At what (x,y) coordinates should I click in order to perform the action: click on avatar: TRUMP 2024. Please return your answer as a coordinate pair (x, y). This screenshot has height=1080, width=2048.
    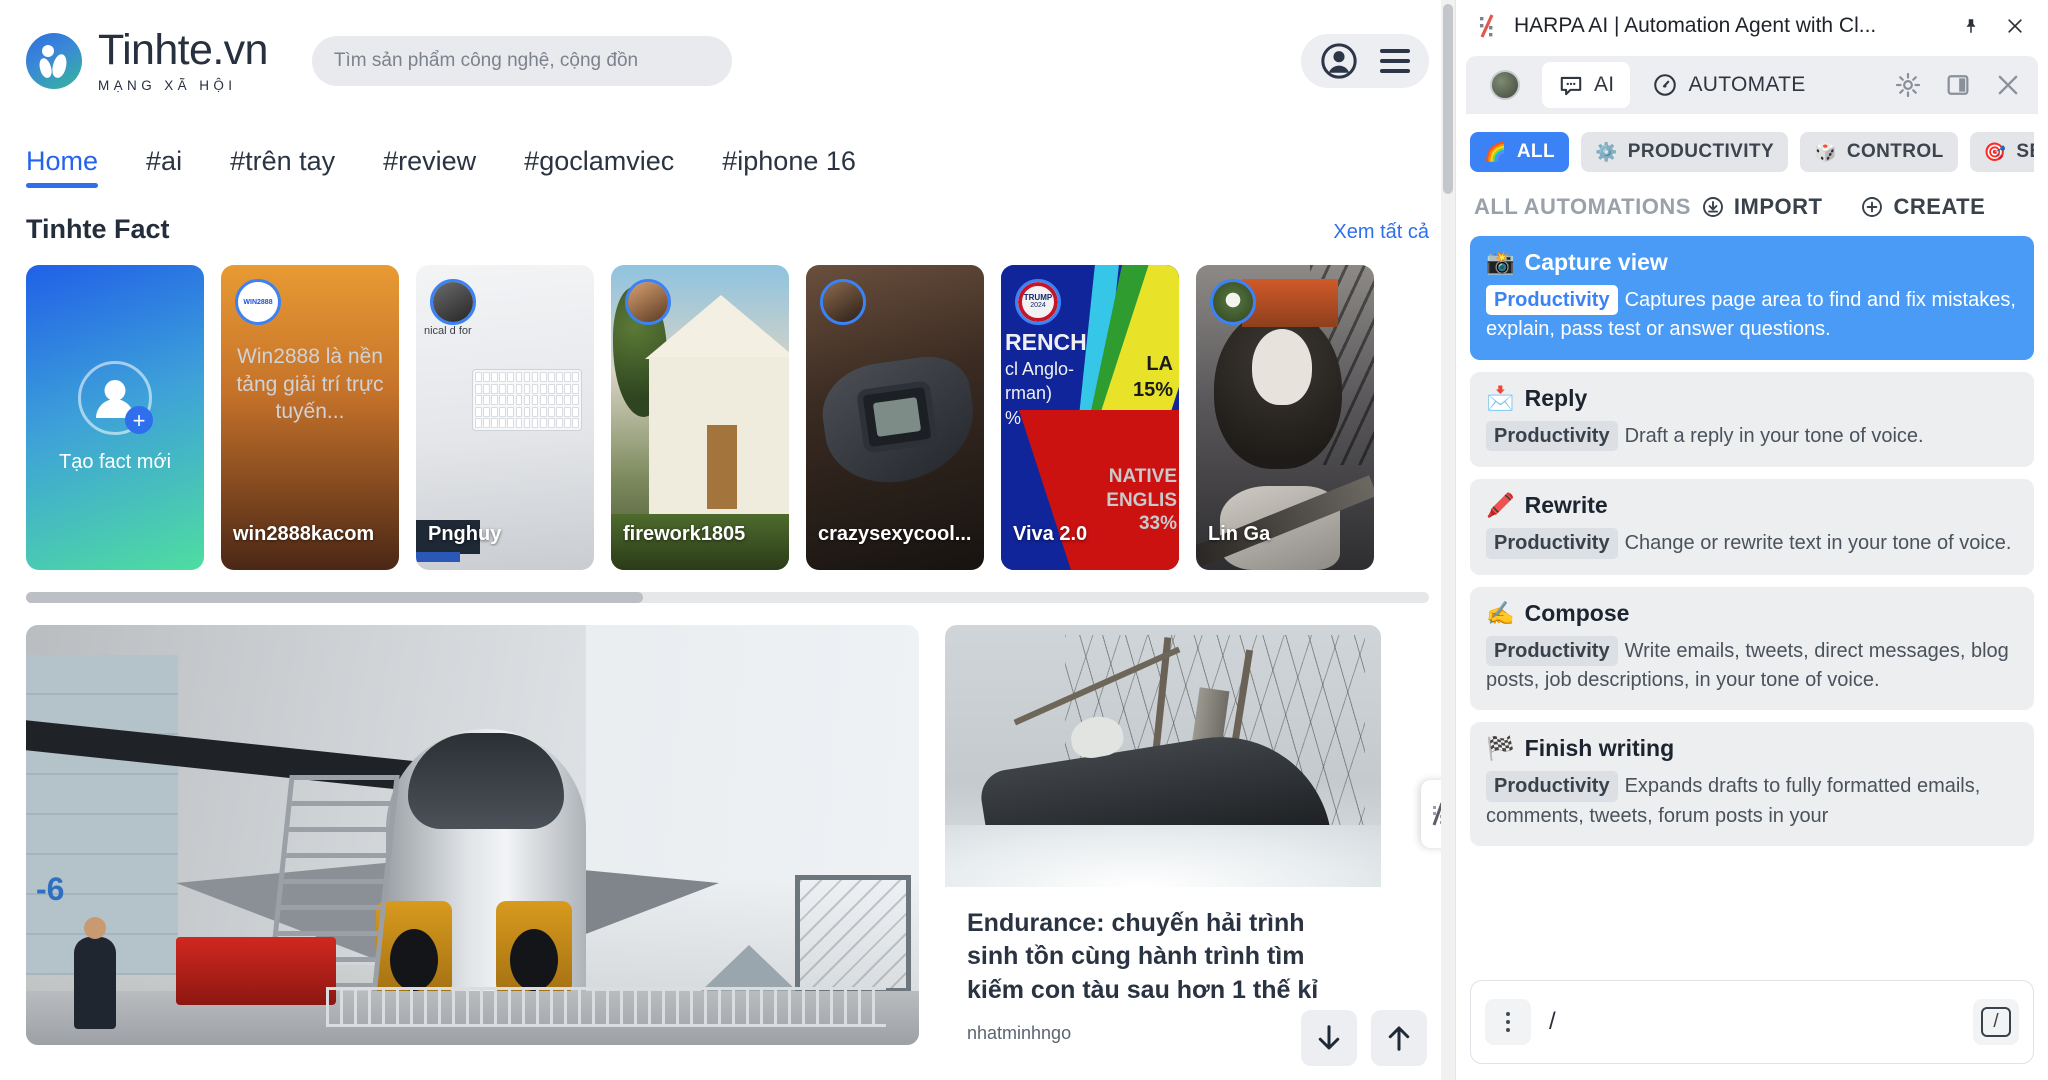
    Looking at the image, I should click on (1038, 302).